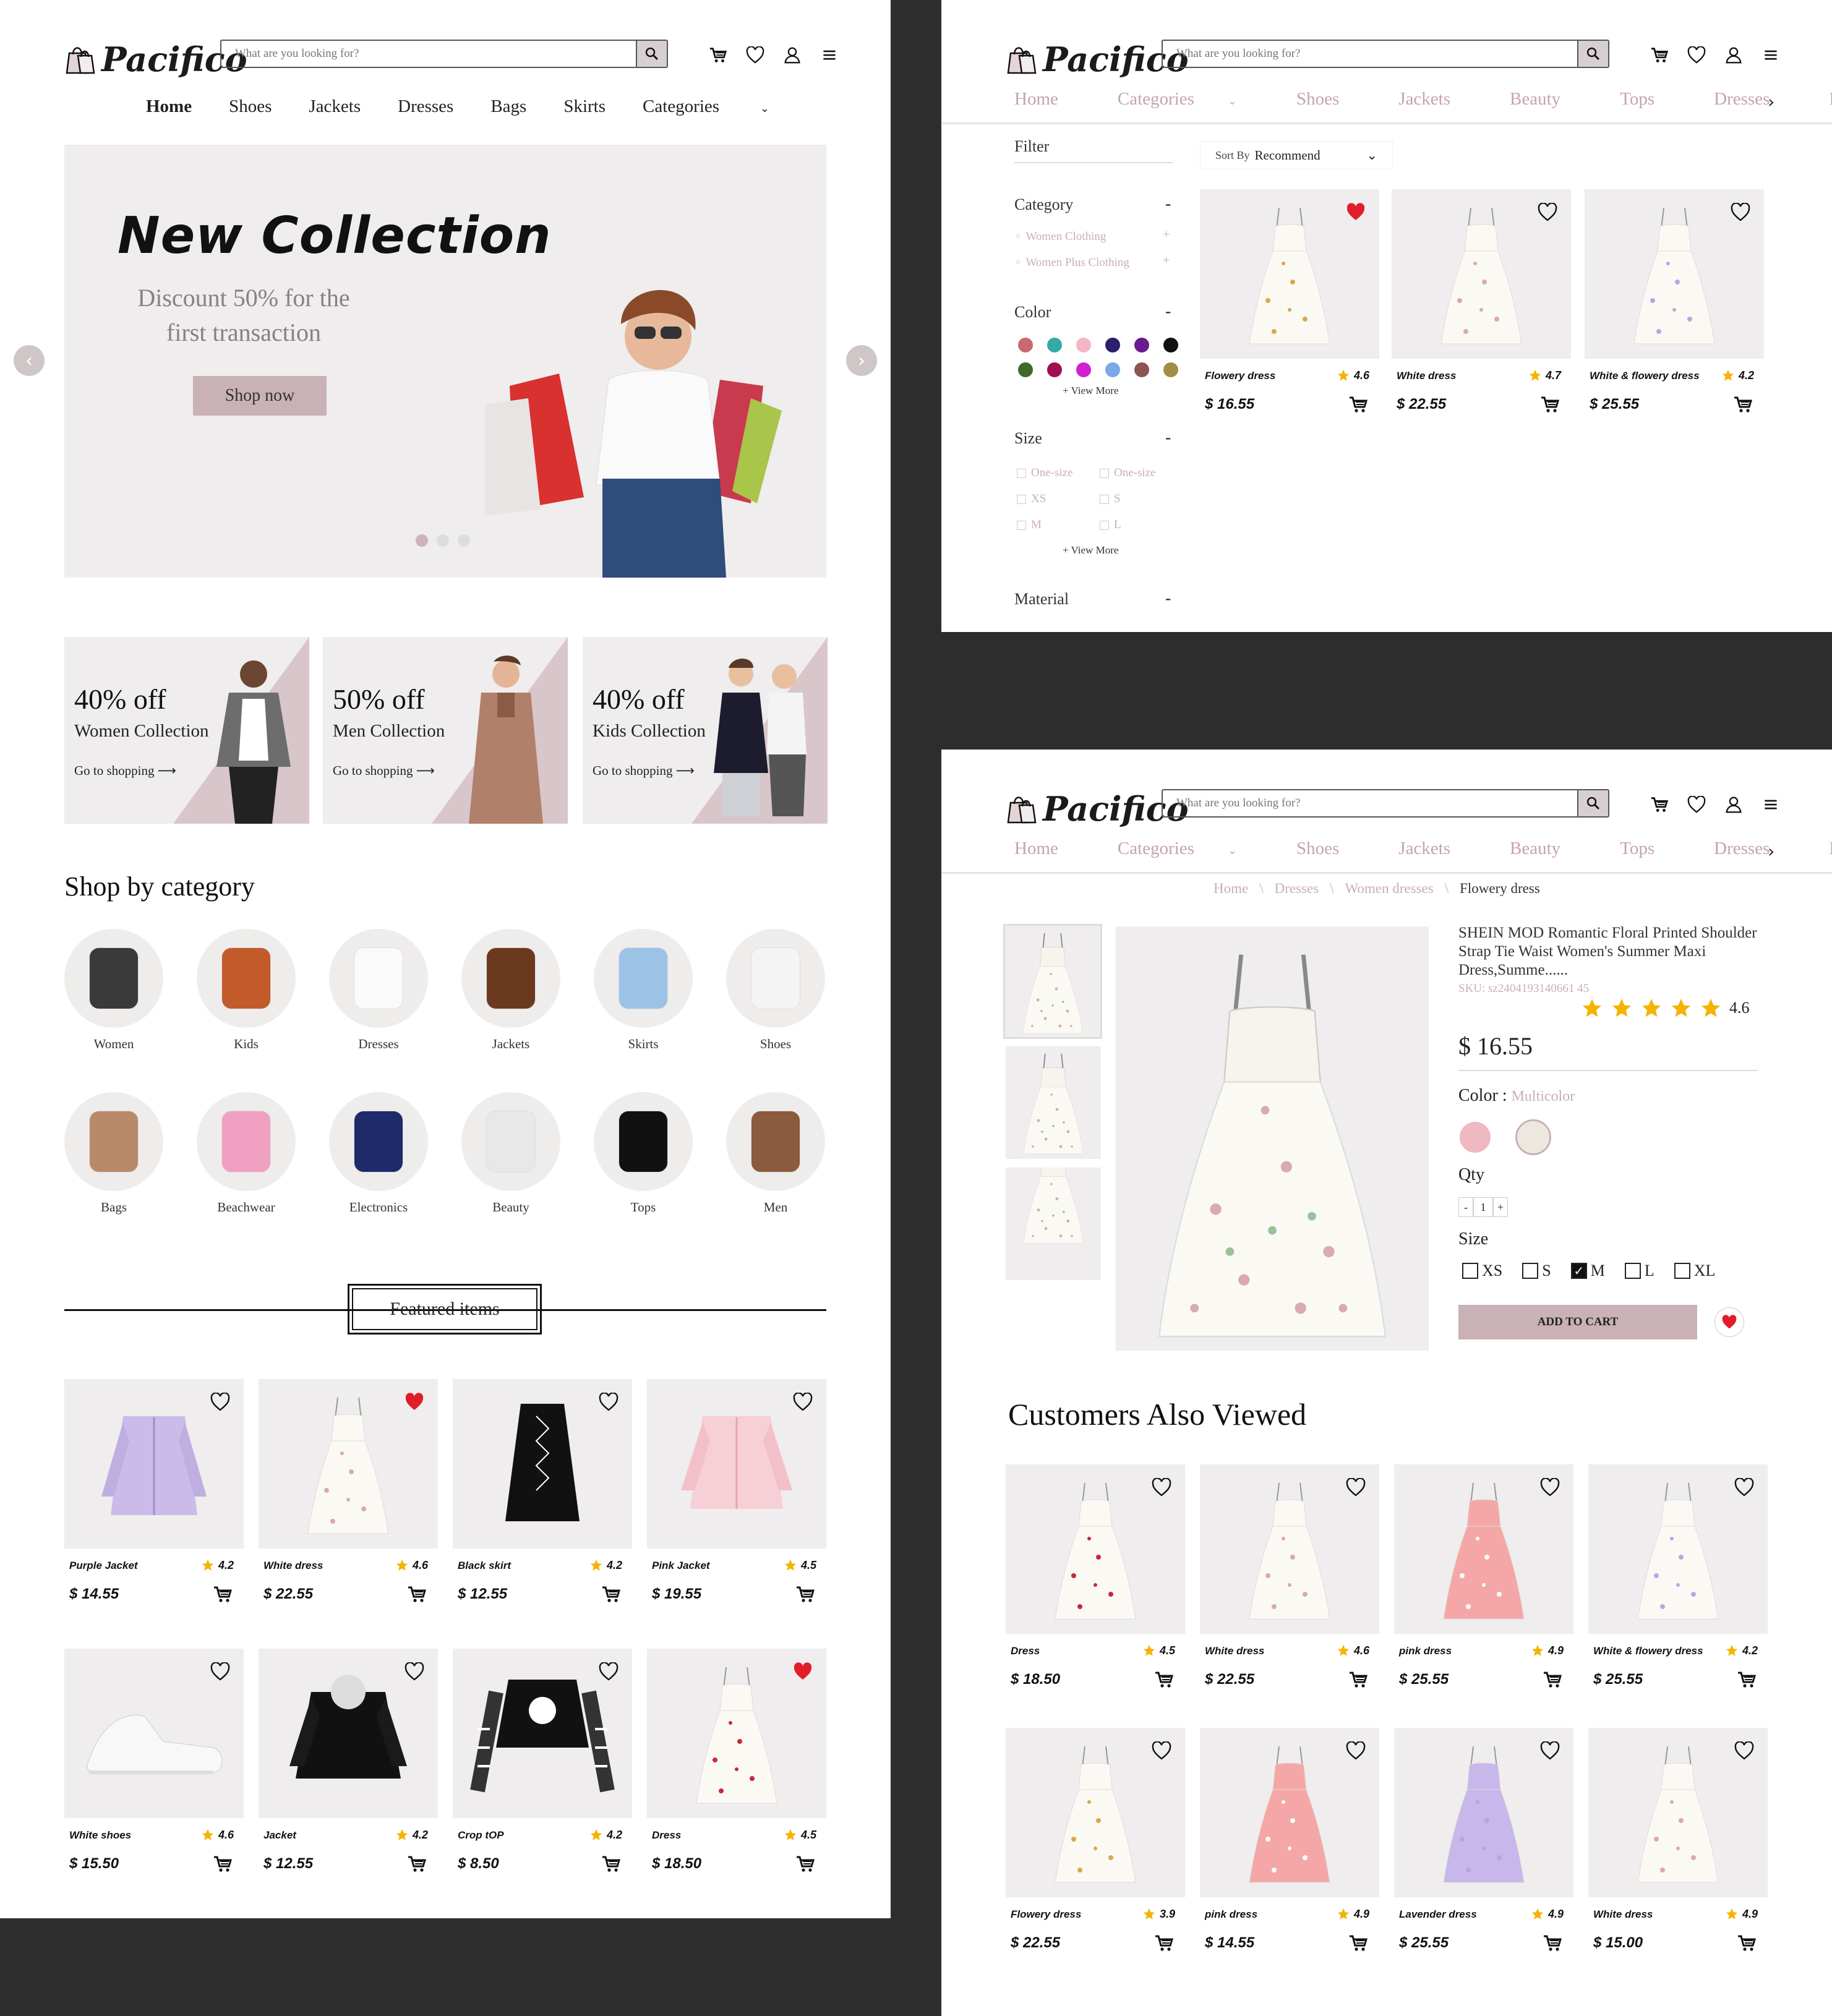 The width and height of the screenshot is (1832, 2016). I want to click on product-name: Purple Jacket, so click(103, 1566).